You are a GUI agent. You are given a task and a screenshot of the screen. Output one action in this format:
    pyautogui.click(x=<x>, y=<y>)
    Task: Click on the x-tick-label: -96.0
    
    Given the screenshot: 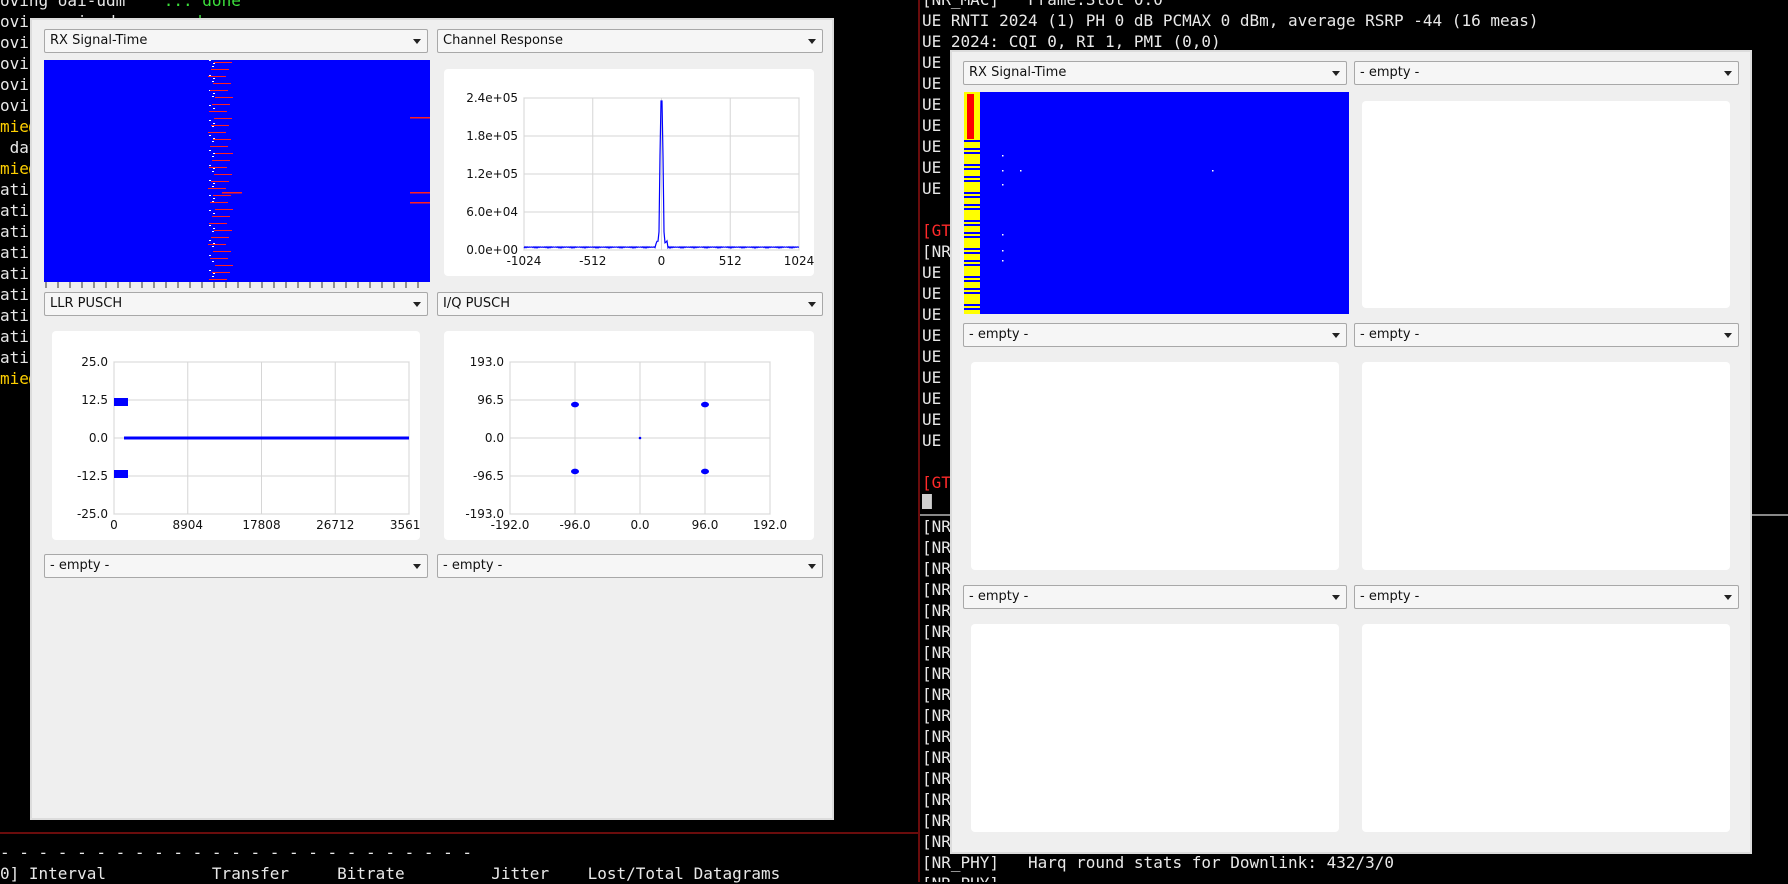 What is the action you would take?
    pyautogui.click(x=574, y=525)
    